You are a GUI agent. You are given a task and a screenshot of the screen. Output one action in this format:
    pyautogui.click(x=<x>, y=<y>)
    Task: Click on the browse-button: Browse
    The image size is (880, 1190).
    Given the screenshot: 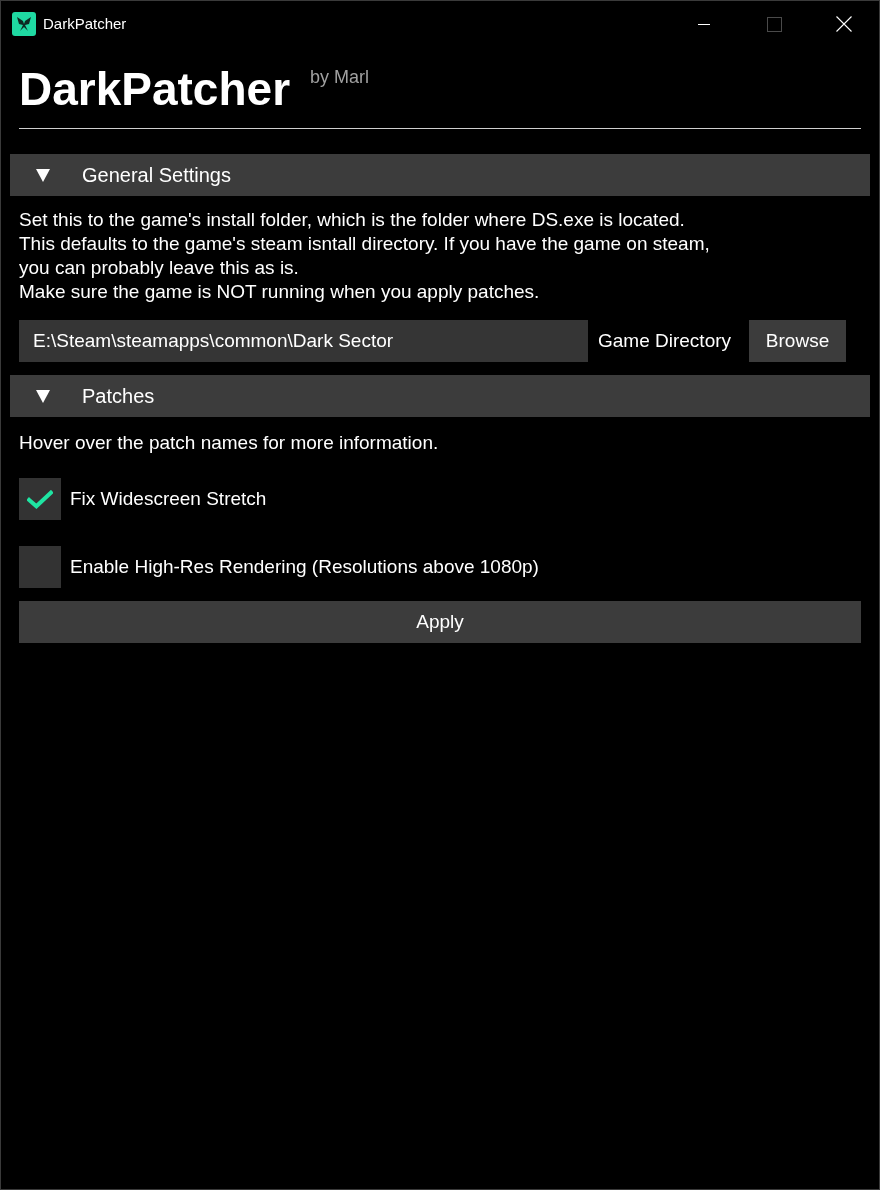 What is the action you would take?
    pyautogui.click(x=798, y=341)
    